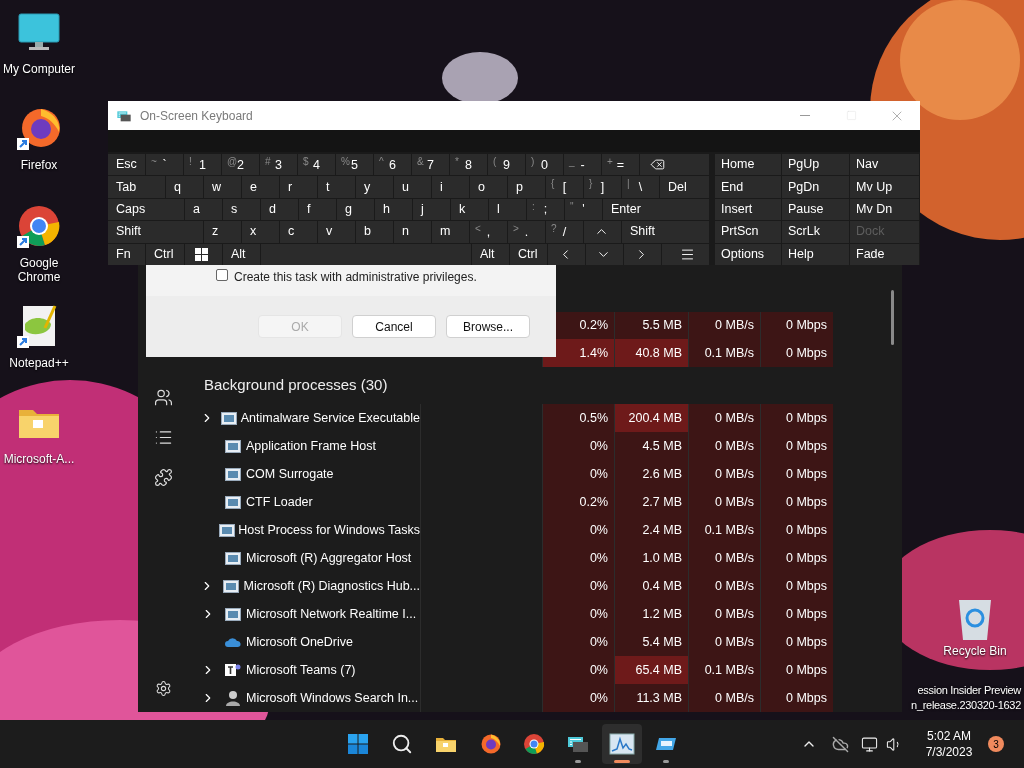 This screenshot has height=768, width=1024. I want to click on keyboard-key: End, so click(748, 187).